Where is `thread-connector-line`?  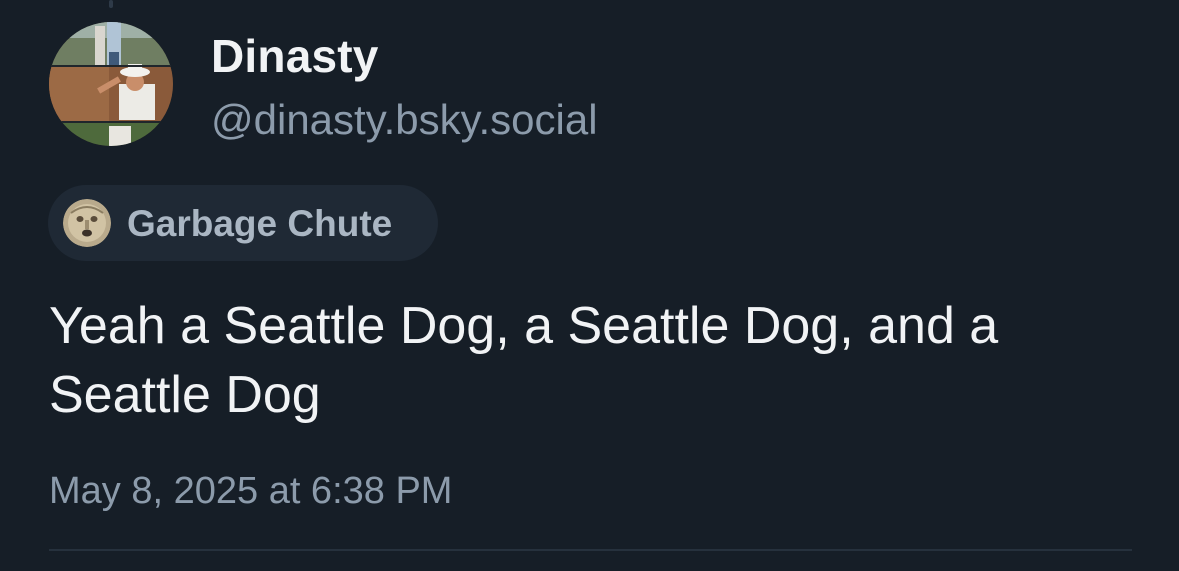
thread-connector-line is located at coordinates (111, 4).